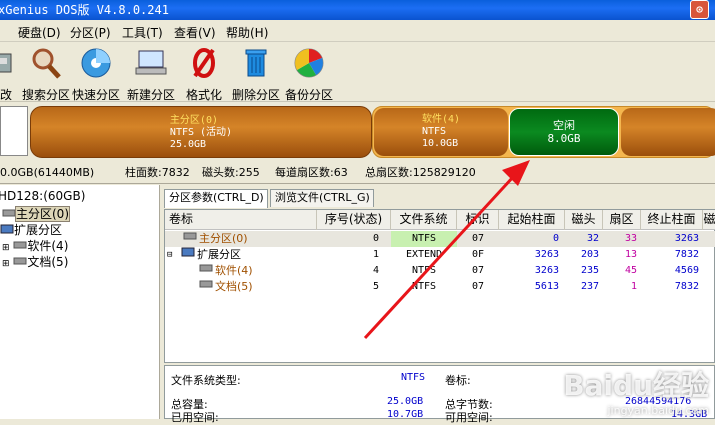 The height and width of the screenshot is (425, 715). Describe the element at coordinates (195, 417) in the screenshot. I see `used-space-label: 已用空间:` at that location.